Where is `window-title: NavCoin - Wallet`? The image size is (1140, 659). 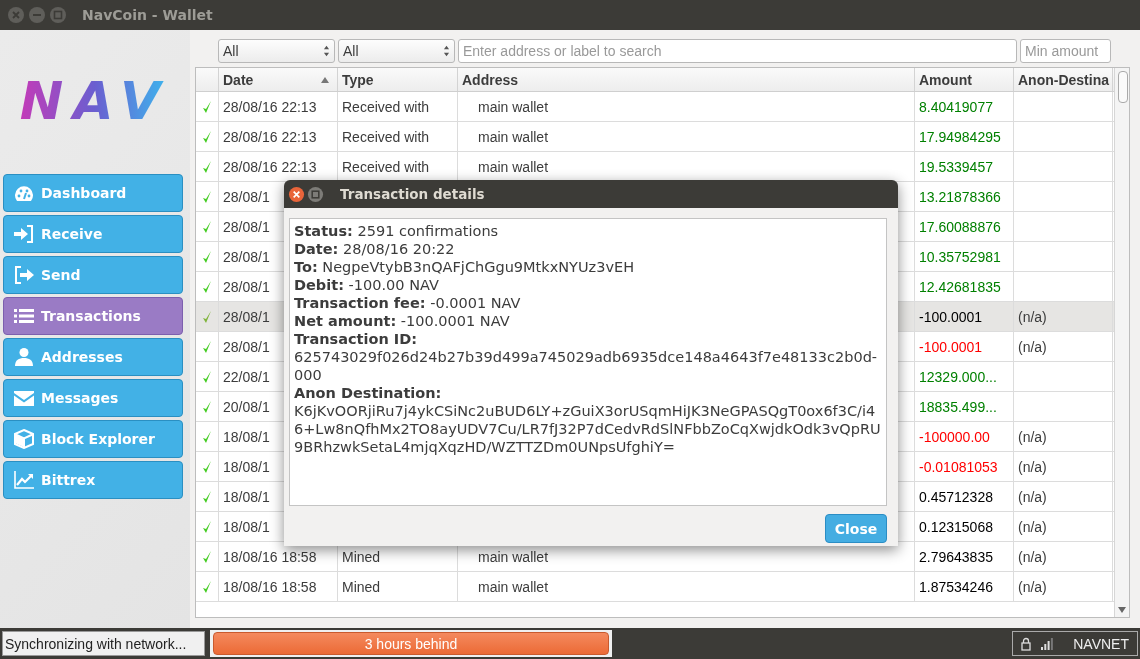
window-title: NavCoin - Wallet is located at coordinates (147, 15).